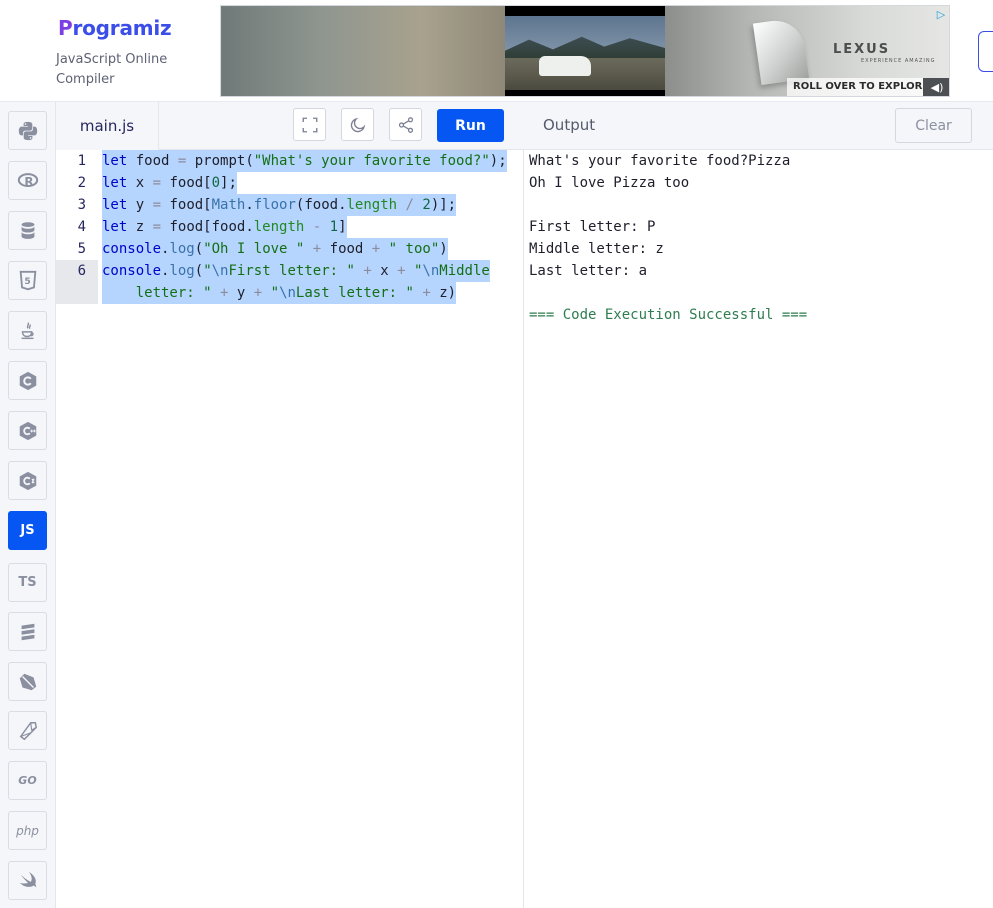 This screenshot has height=908, width=993. I want to click on go-label: GO, so click(27, 780).